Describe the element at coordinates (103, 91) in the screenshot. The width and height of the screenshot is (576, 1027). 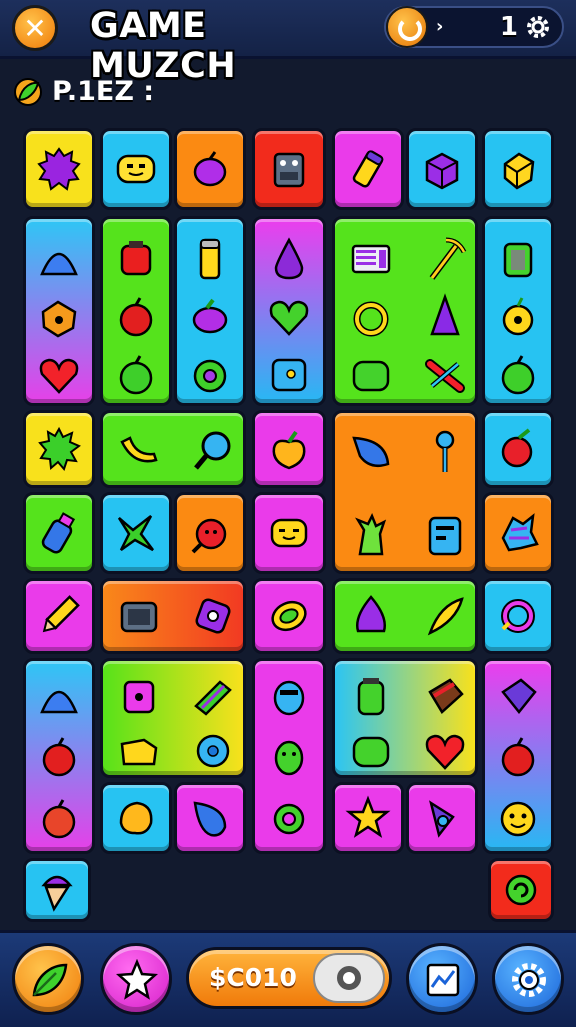
I see `piece-label: P.1EZ :` at that location.